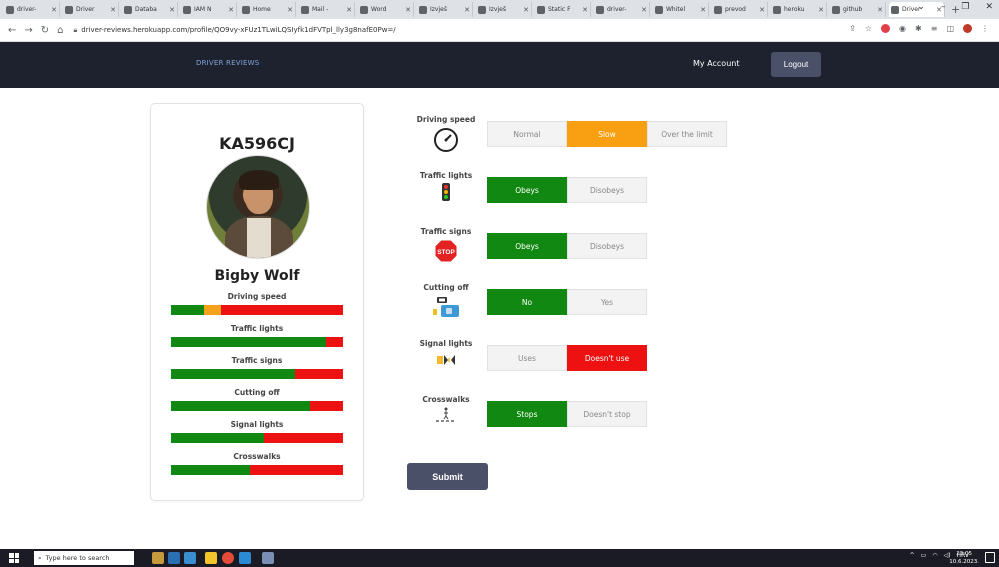  I want to click on option-button: Yes, so click(607, 302).